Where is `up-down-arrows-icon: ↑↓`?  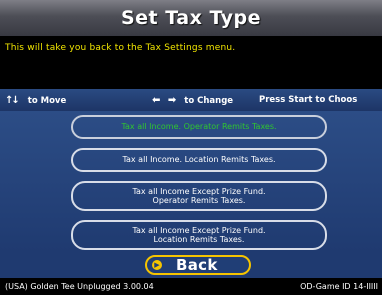
up-down-arrows-icon: ↑↓ is located at coordinates (12, 100).